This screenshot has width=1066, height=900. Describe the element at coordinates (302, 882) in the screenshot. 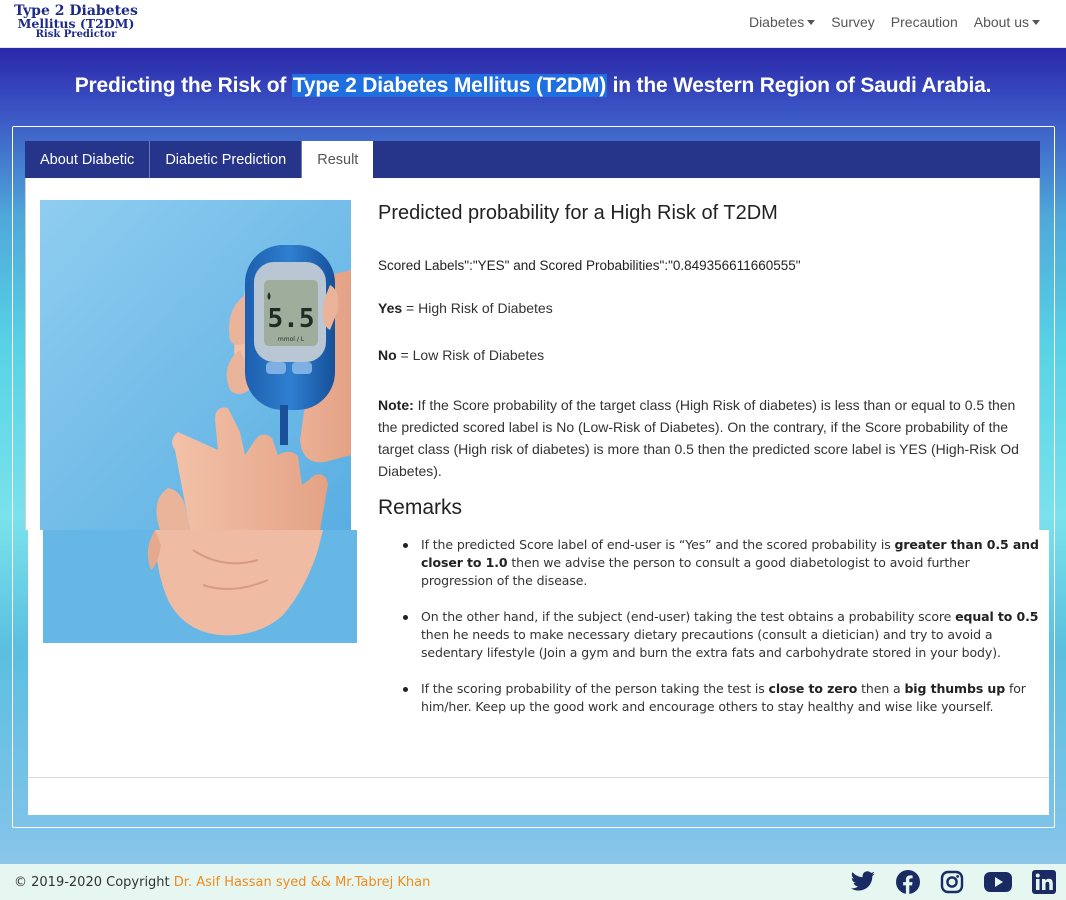

I see `authors-link: Dr. Asif Hassan syed && Mr.Tabrej Khan` at that location.